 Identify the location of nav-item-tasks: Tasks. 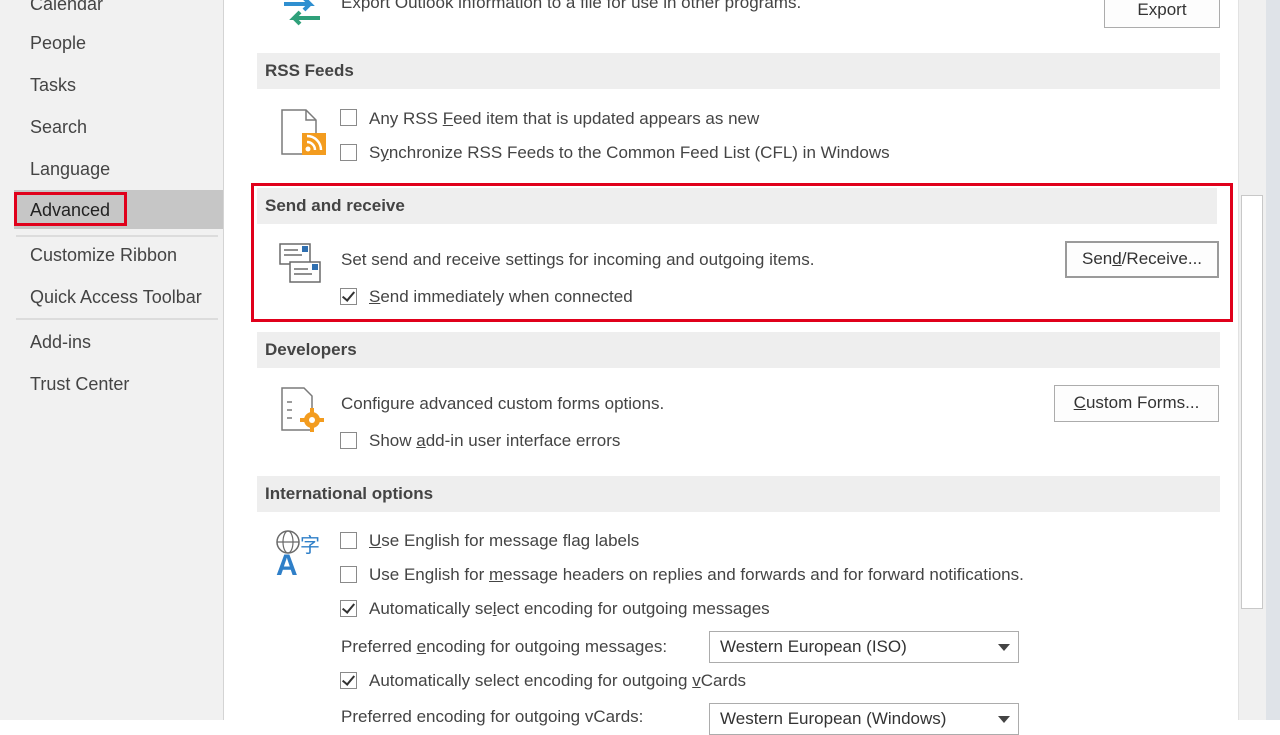
(53, 85).